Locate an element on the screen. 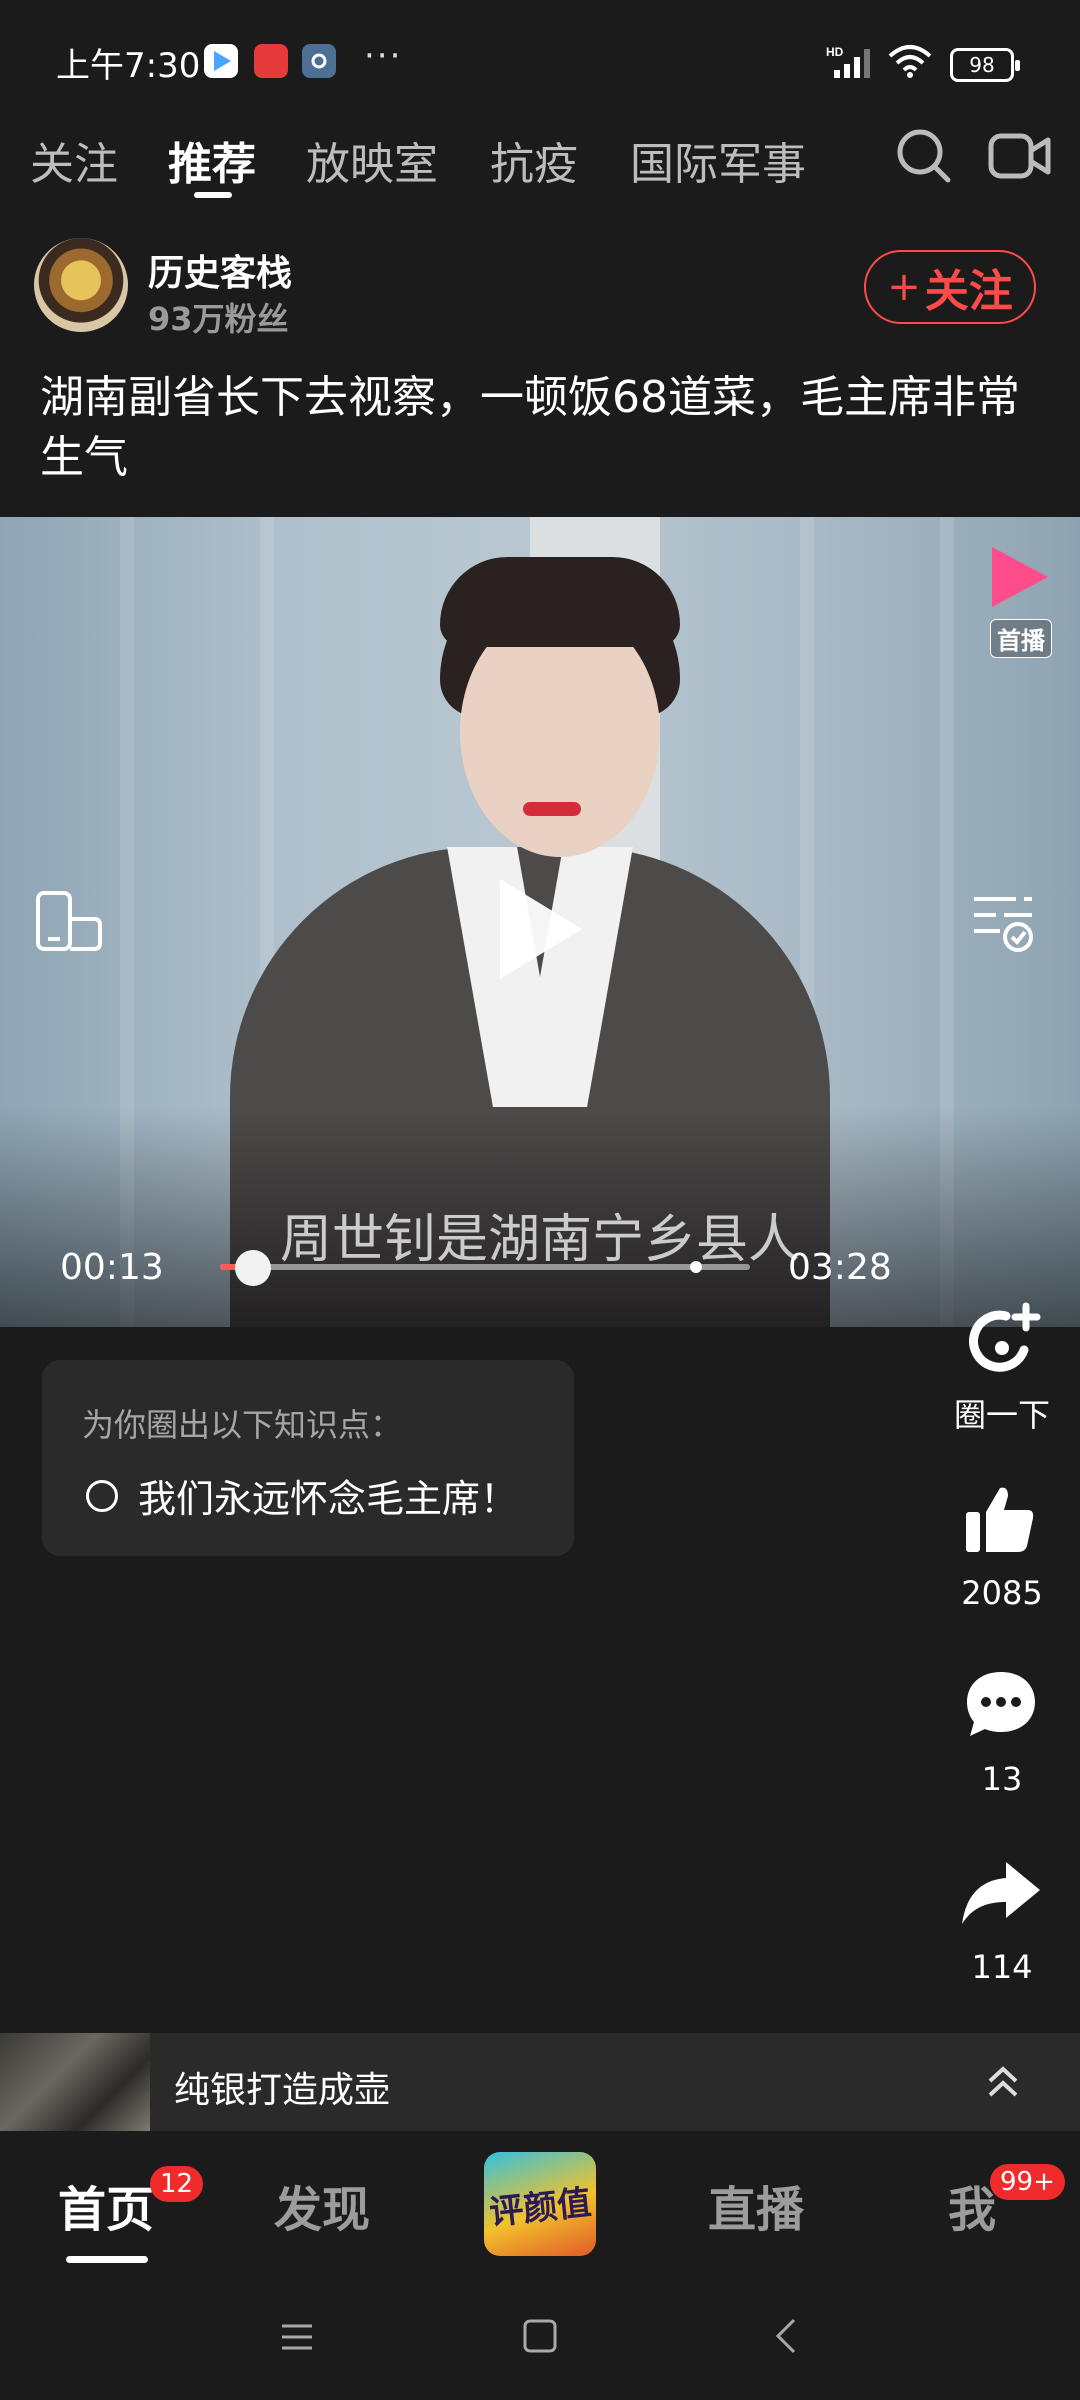 This screenshot has width=1080, height=2400. ad-bar: 纯银打造成壶 is located at coordinates (540, 2082).